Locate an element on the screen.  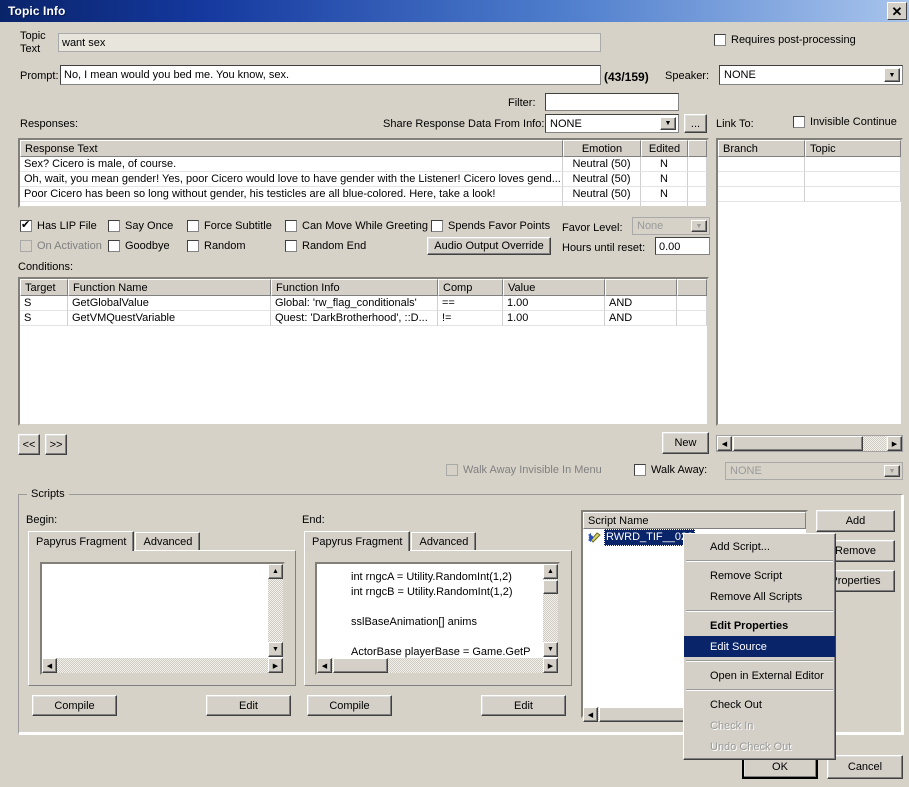
walk-away-dropdown: NONE ▼ is located at coordinates (814, 471).